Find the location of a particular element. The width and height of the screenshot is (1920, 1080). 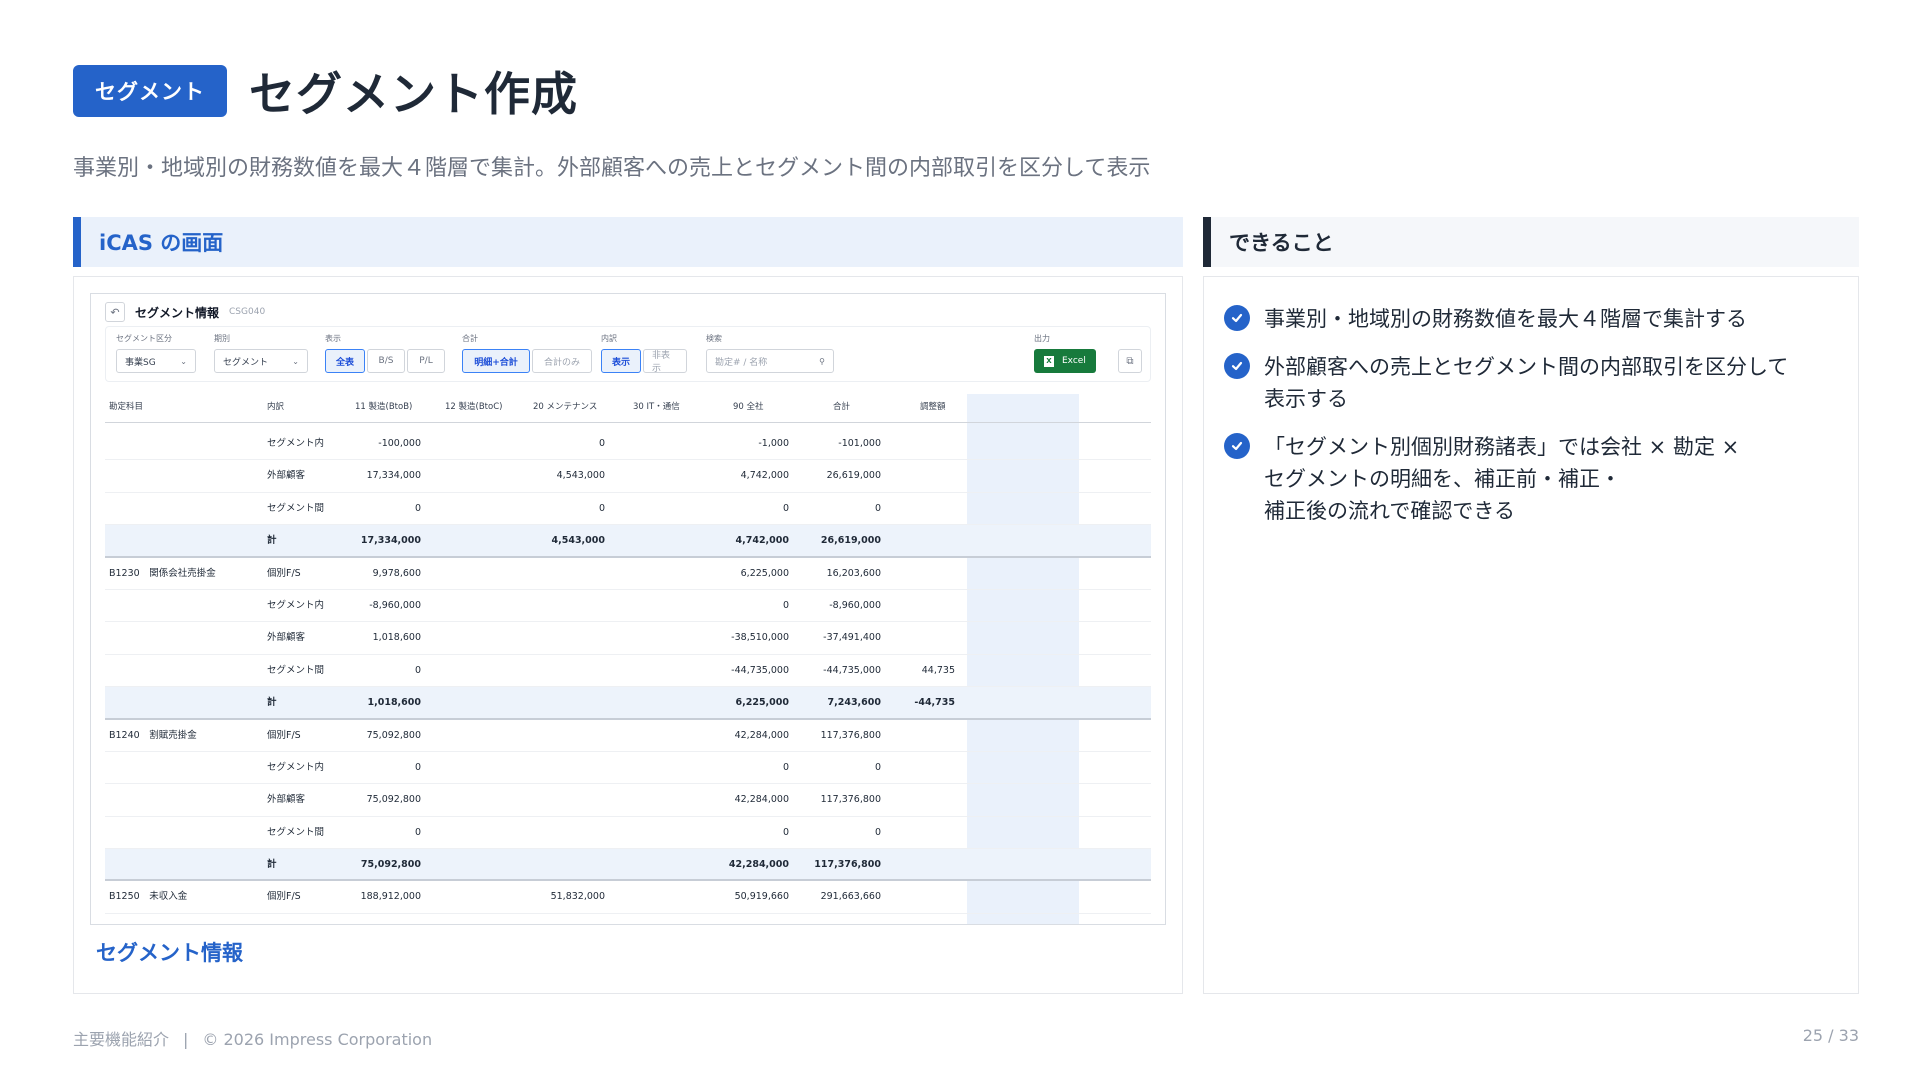

cell-c11: 0 is located at coordinates (417, 832).